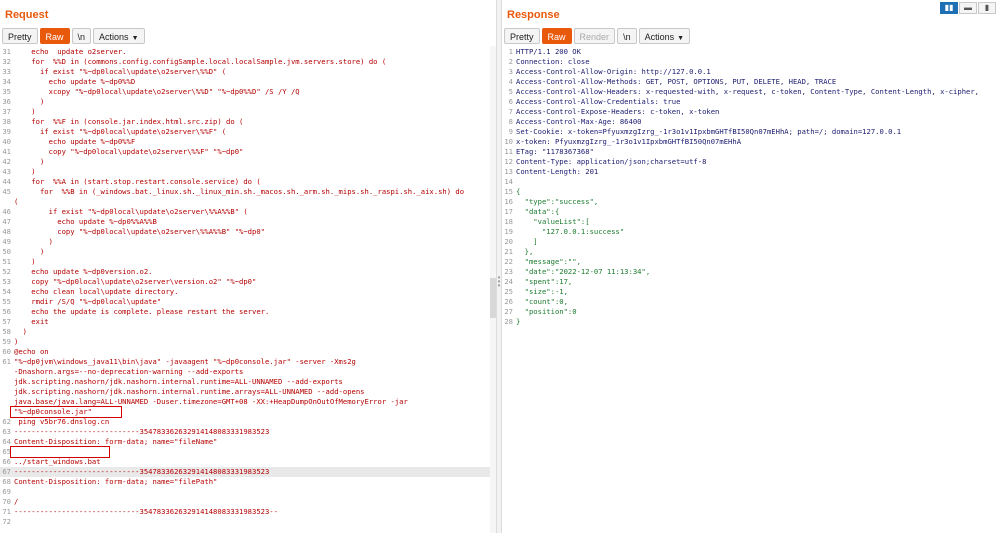 The width and height of the screenshot is (998, 533). What do you see at coordinates (248, 332) in the screenshot?
I see `code-line: 58 )` at bounding box center [248, 332].